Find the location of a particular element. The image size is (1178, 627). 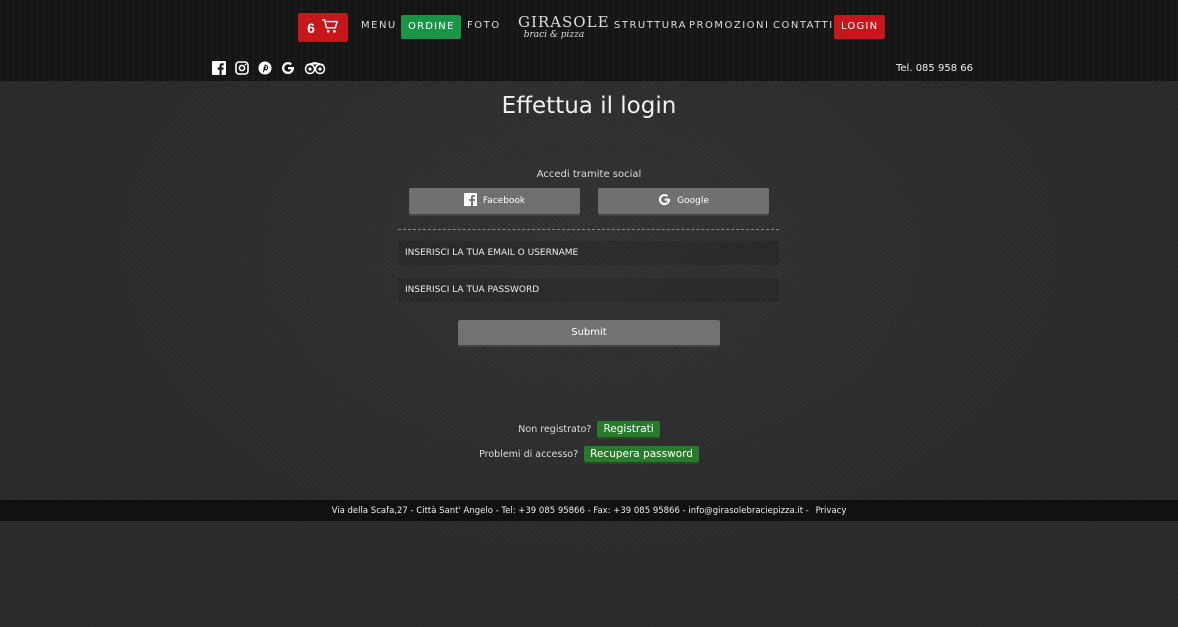

password-field is located at coordinates (588, 290).